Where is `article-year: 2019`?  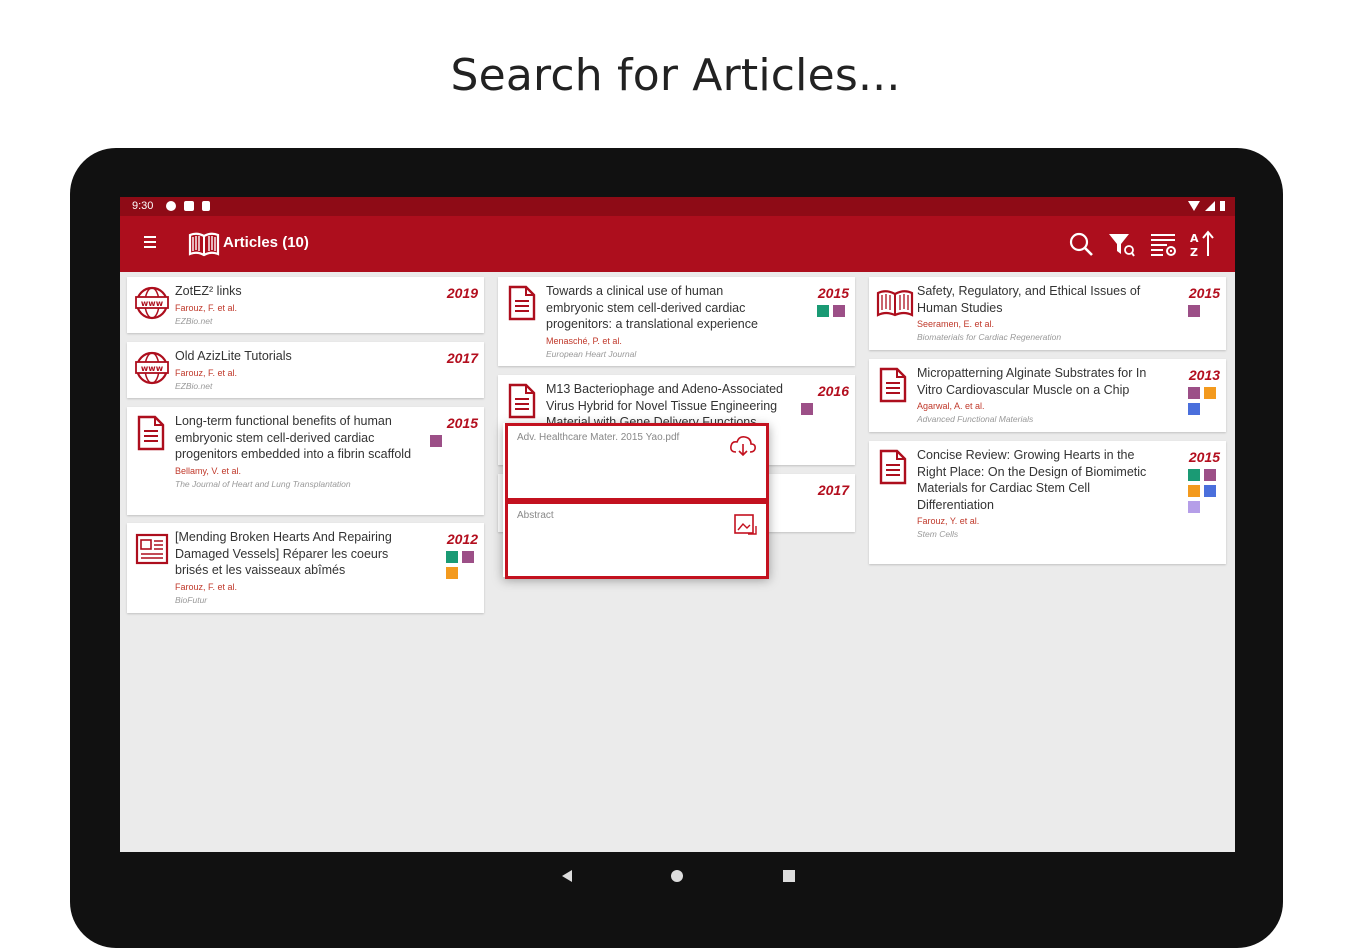
article-year: 2019 is located at coordinates (462, 293).